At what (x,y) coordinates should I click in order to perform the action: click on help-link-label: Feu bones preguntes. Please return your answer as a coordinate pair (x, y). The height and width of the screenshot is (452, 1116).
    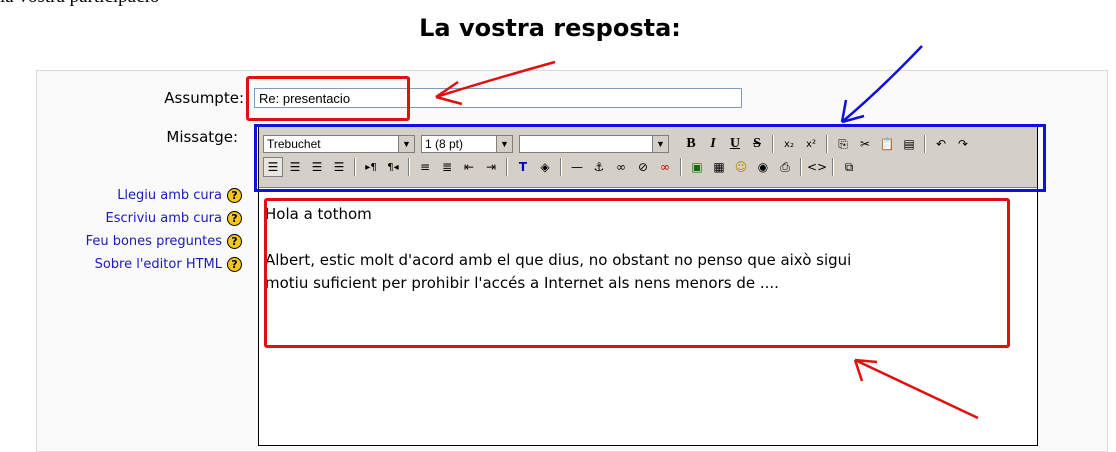
    Looking at the image, I should click on (153, 241).